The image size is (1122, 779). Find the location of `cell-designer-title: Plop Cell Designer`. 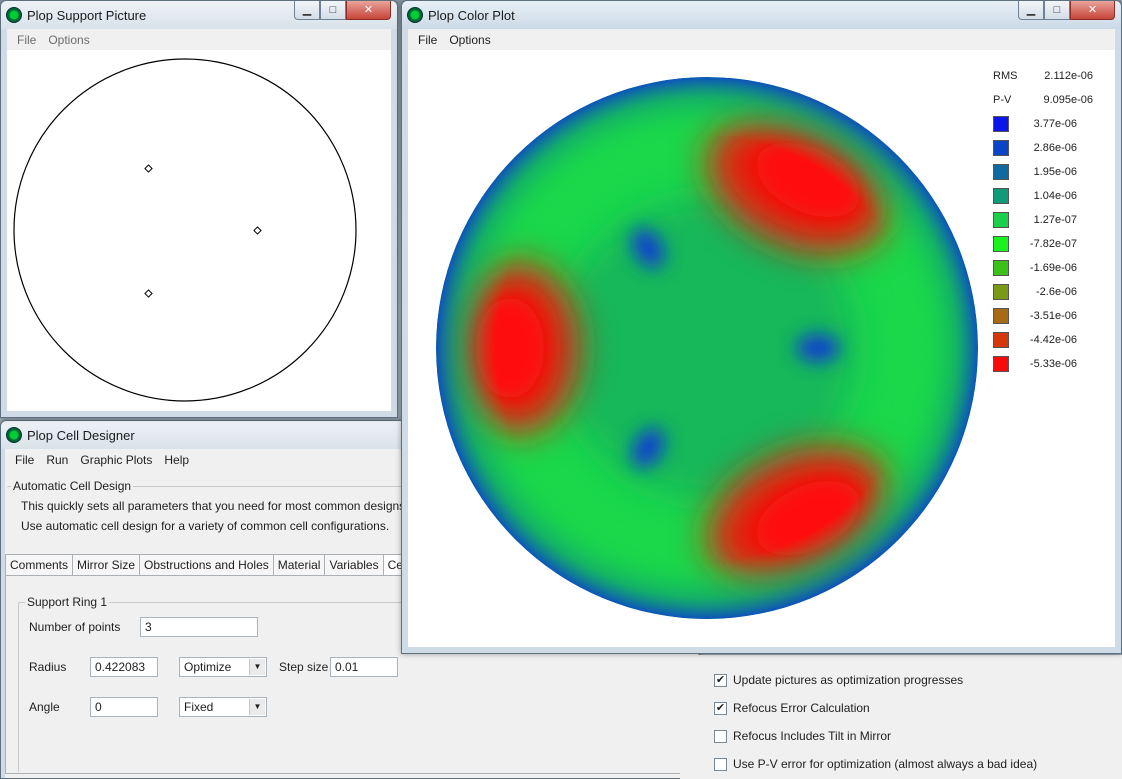

cell-designer-title: Plop Cell Designer is located at coordinates (81, 435).